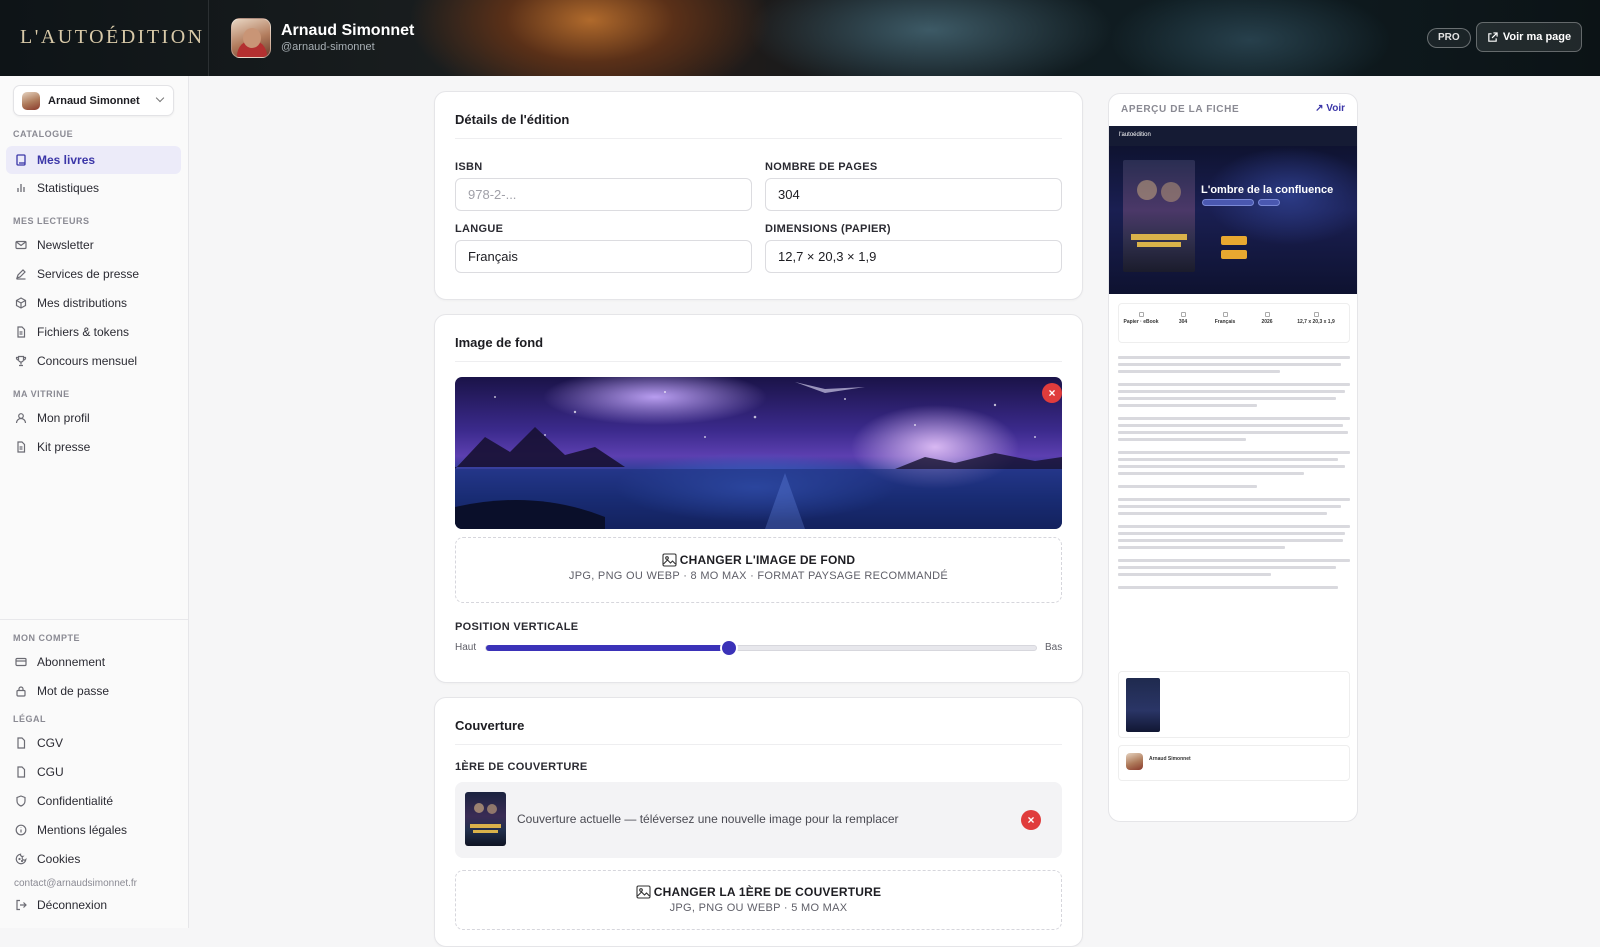 The height and width of the screenshot is (947, 1600). I want to click on sidebar-item-cgv: CGV, so click(93, 743).